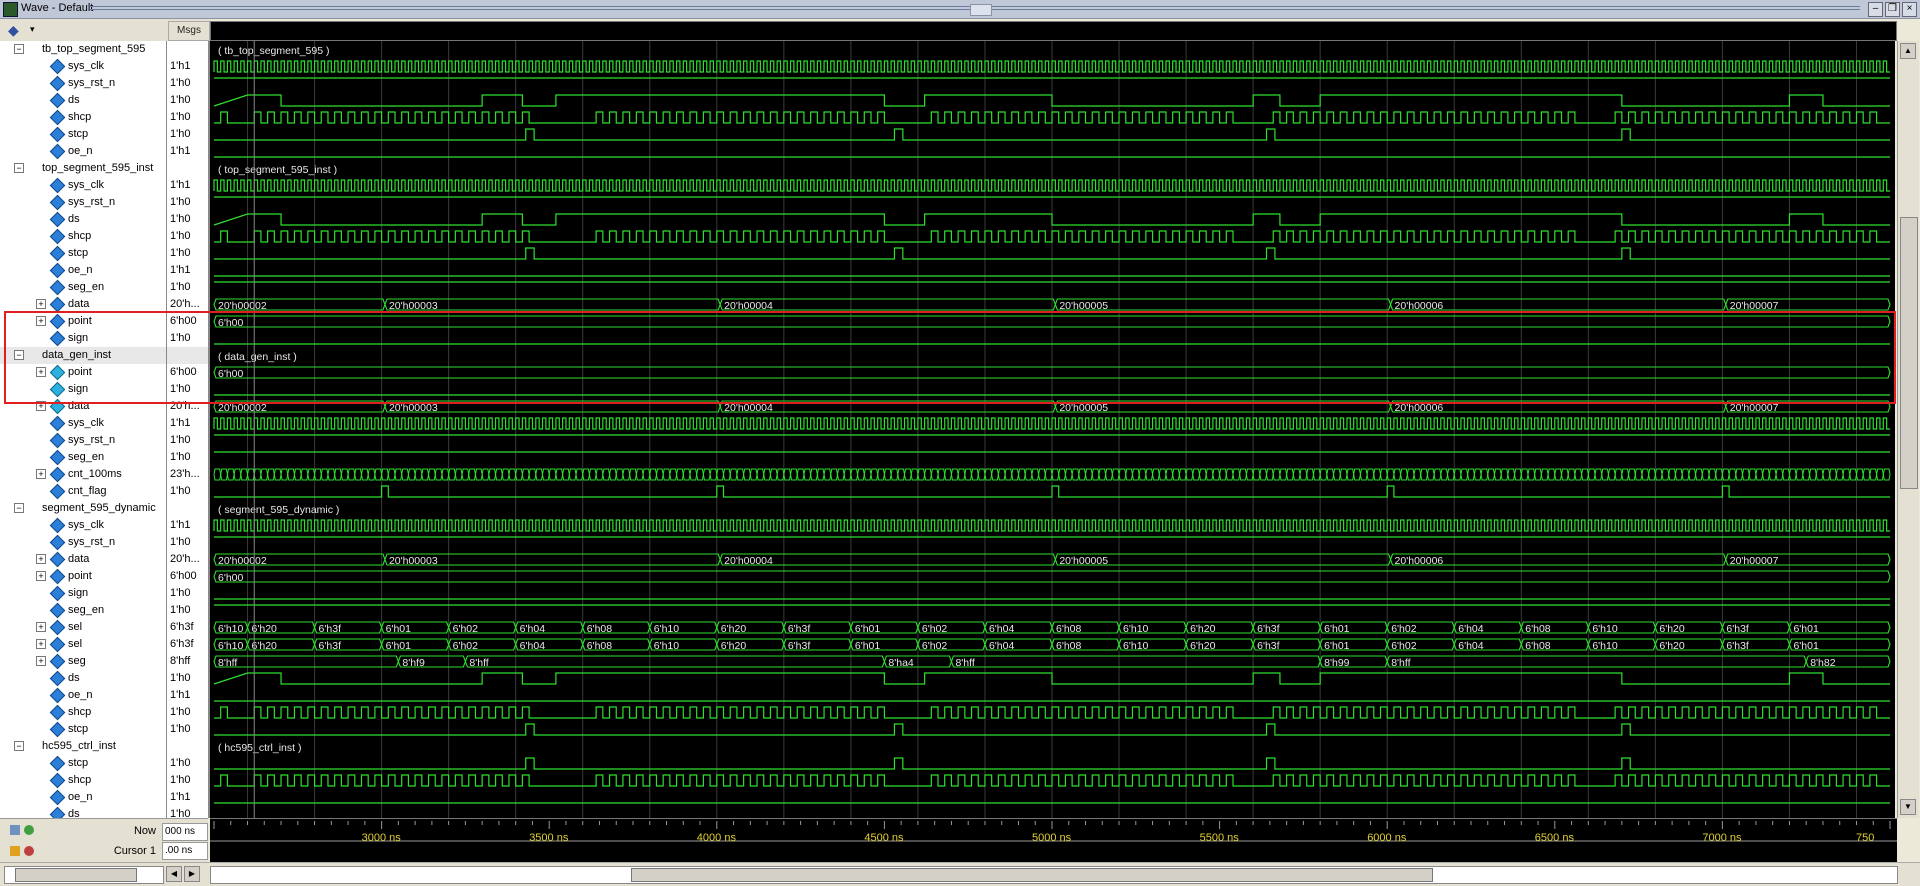 The image size is (1920, 886). What do you see at coordinates (187, 627) in the screenshot?
I see `value-row: 6'h3f` at bounding box center [187, 627].